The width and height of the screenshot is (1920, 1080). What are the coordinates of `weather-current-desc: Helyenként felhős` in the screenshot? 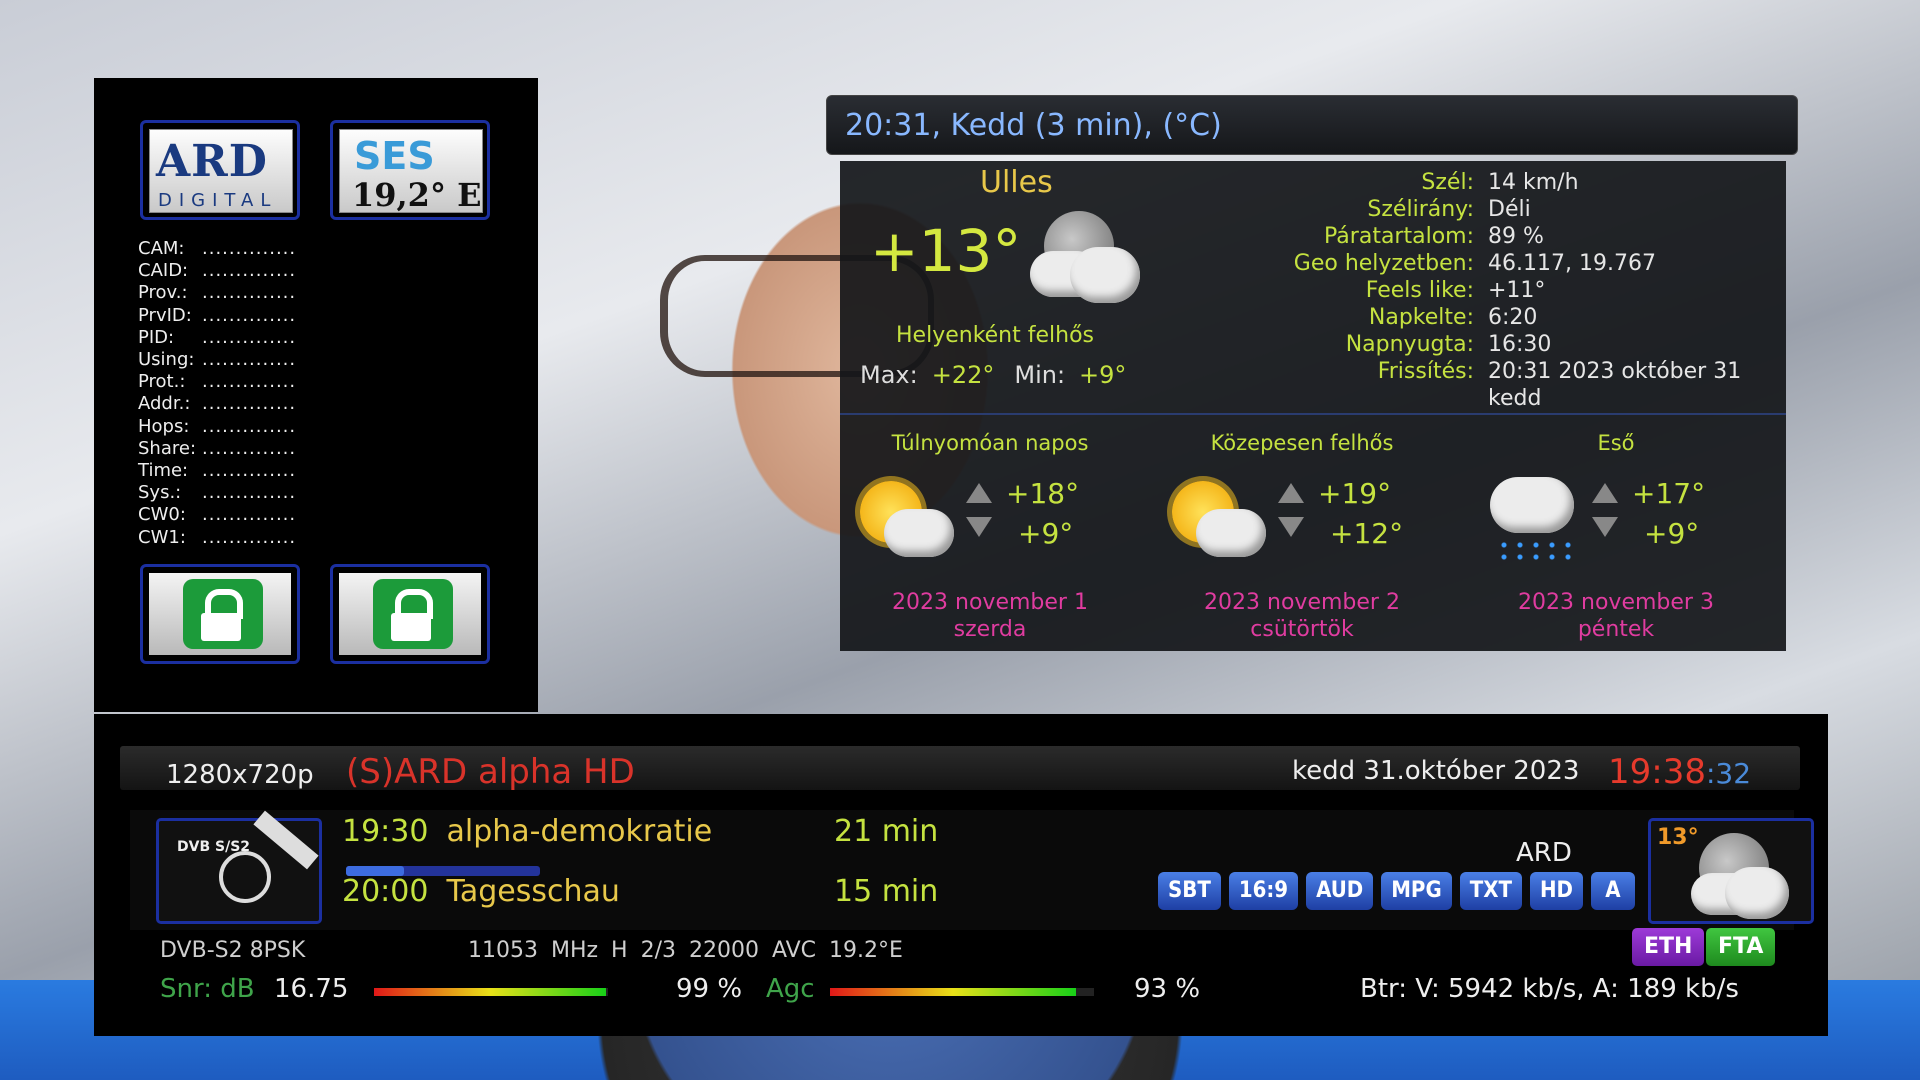 It's located at (995, 335).